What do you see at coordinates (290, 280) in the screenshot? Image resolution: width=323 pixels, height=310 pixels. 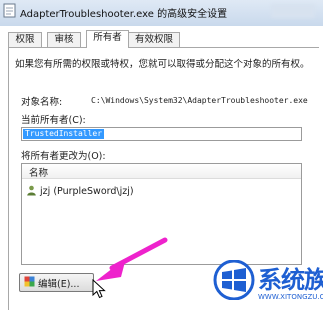 I see `watermark-brand: 系统族` at bounding box center [290, 280].